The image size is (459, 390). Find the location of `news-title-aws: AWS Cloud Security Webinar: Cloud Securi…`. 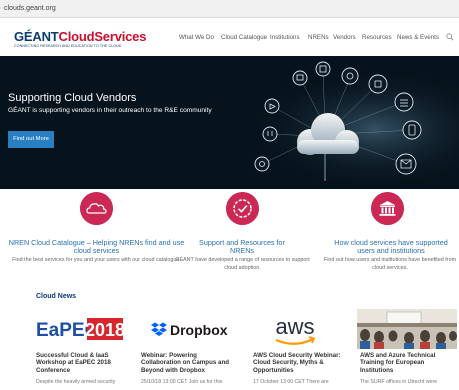

news-title-aws: AWS Cloud Security Webinar: Cloud Securi… is located at coordinates (299, 363).